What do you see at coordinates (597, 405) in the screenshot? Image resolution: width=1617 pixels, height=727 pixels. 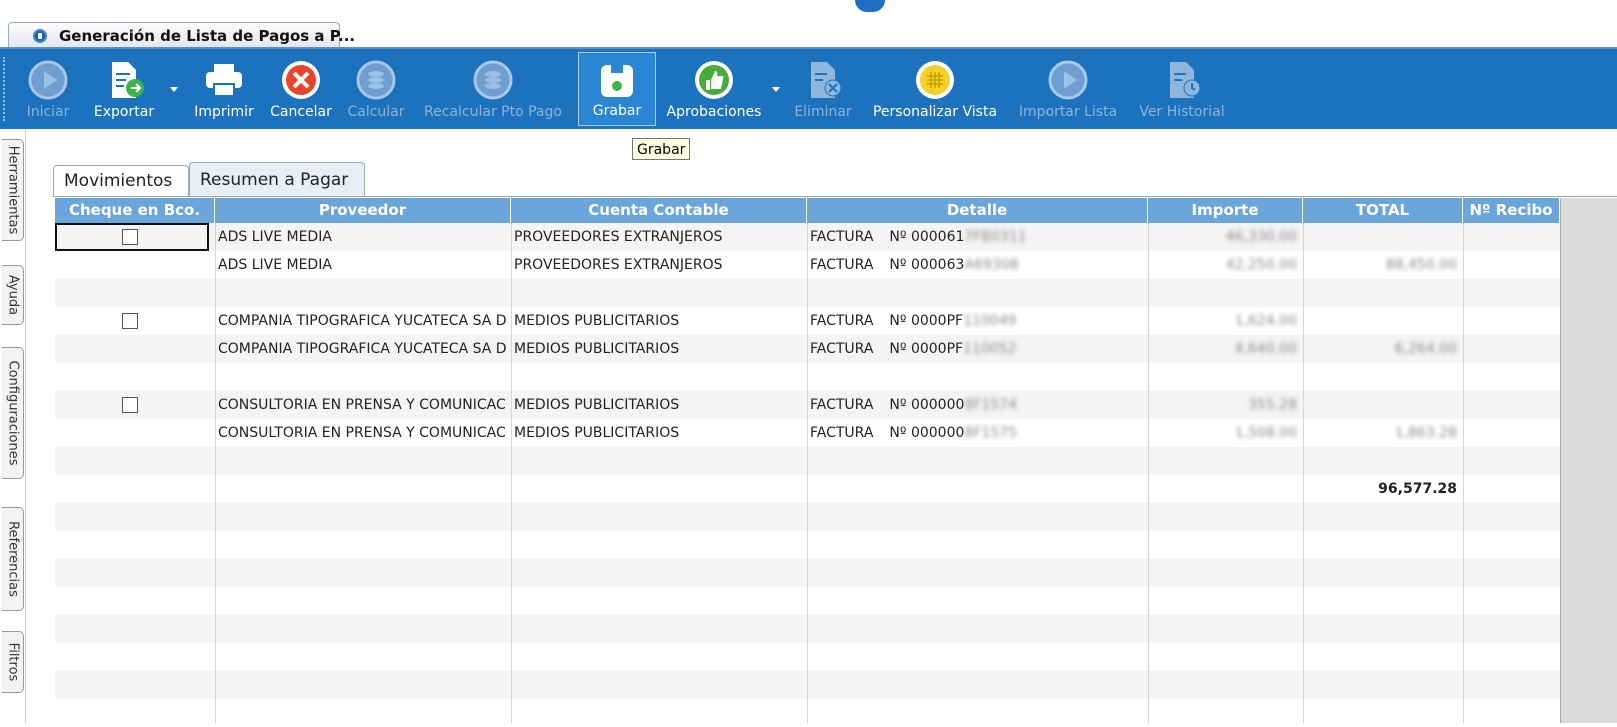 I see `cuenta-contable-cell: MEDIOS PUBLICITARIOS` at bounding box center [597, 405].